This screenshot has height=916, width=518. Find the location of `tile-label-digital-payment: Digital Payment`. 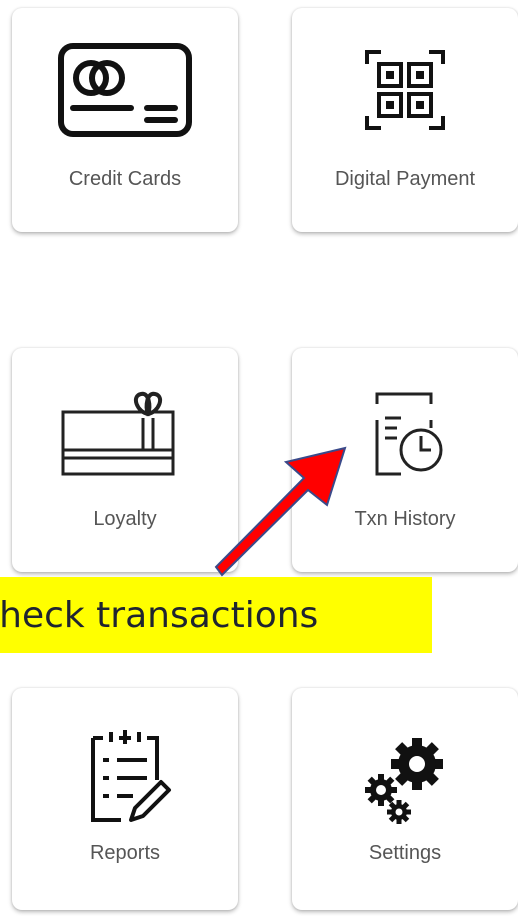

tile-label-digital-payment: Digital Payment is located at coordinates (405, 179).